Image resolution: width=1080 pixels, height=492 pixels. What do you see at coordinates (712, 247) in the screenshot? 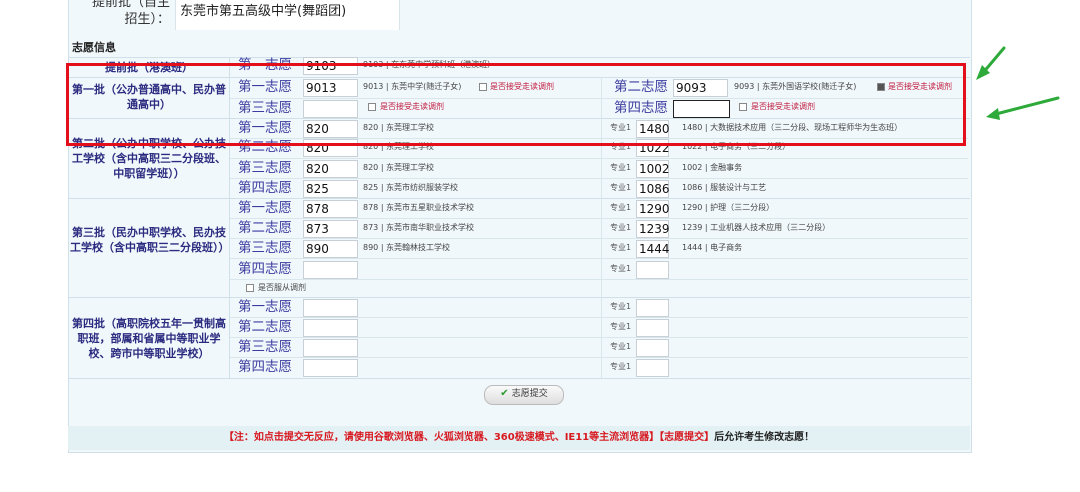
I see `major-desc: 1444 | 电子商务` at bounding box center [712, 247].